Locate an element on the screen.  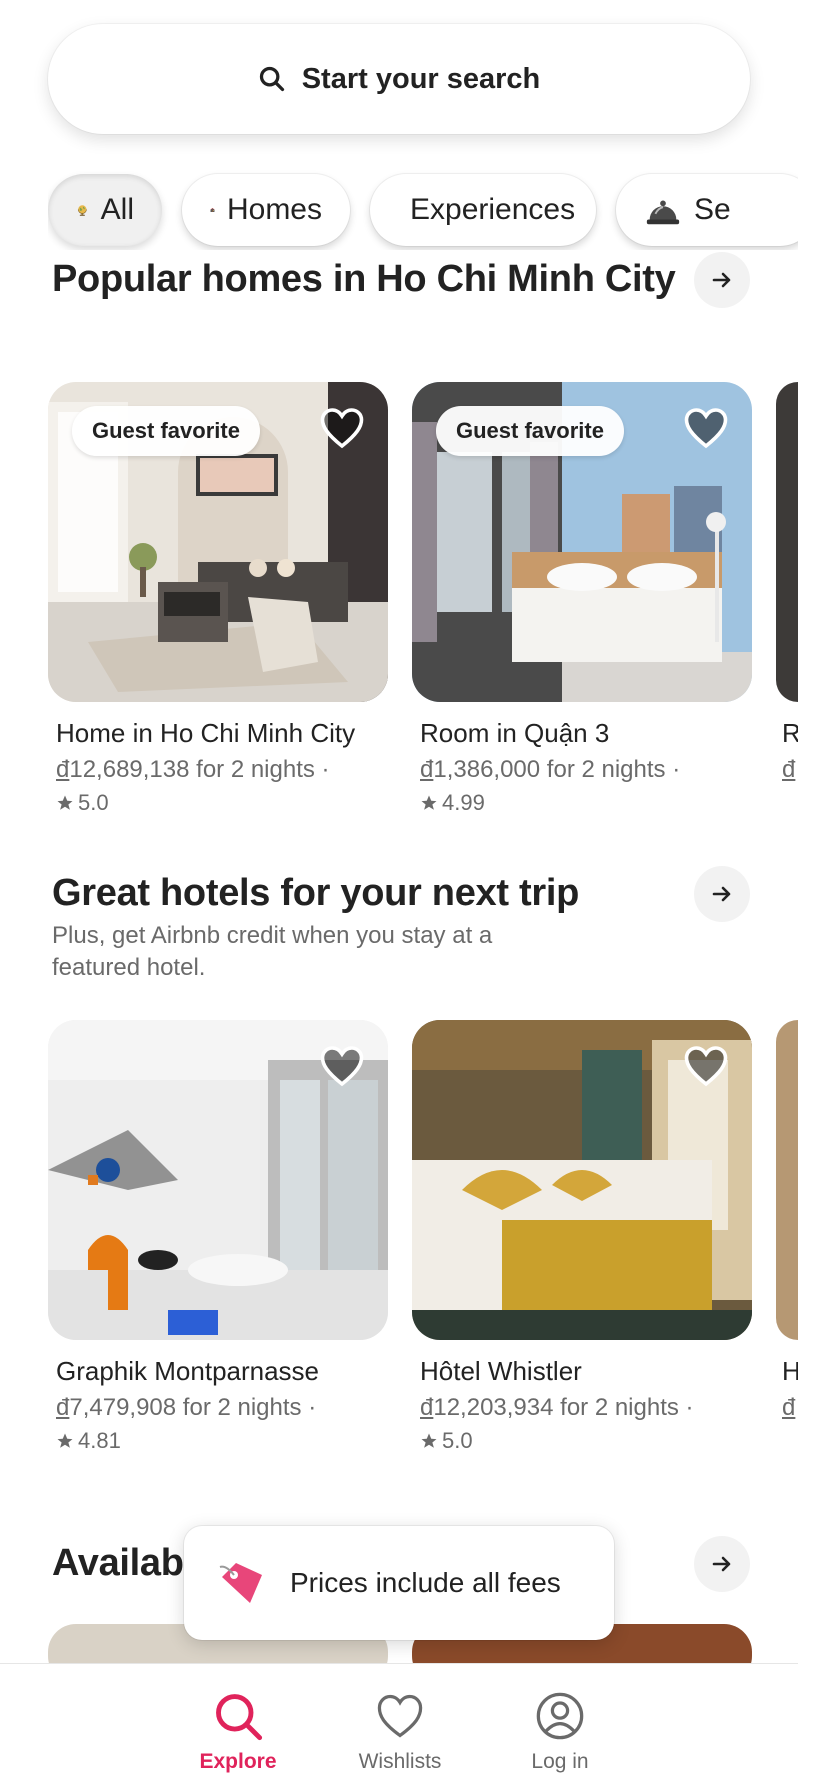
category-homes: Homes is located at coordinates (266, 210).